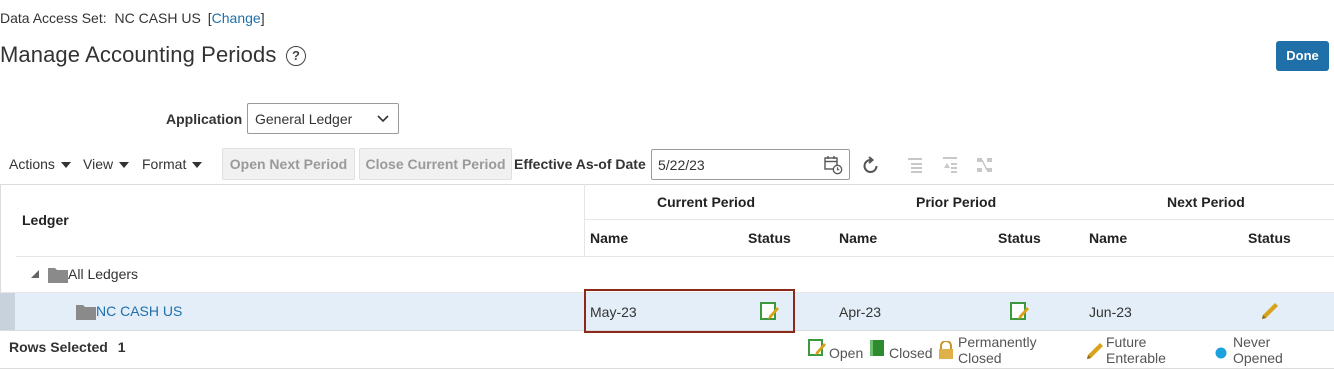  Describe the element at coordinates (675, 256) in the screenshot. I see `header-bottom-border` at that location.